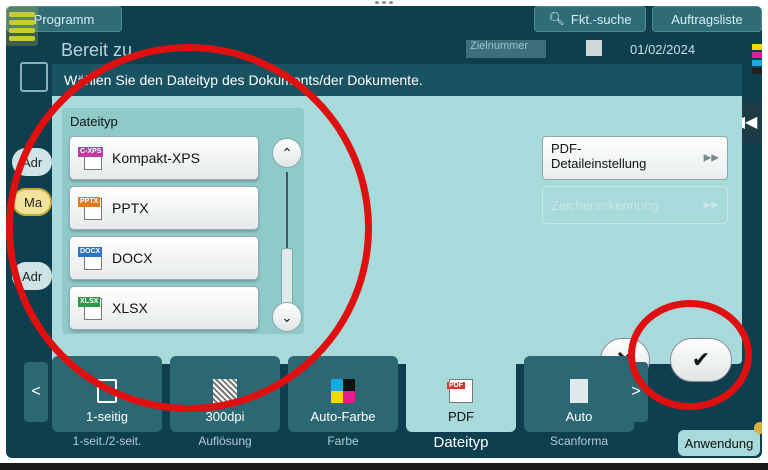  Describe the element at coordinates (91, 308) in the screenshot. I see `xlsx-file-icon: XLSX` at that location.